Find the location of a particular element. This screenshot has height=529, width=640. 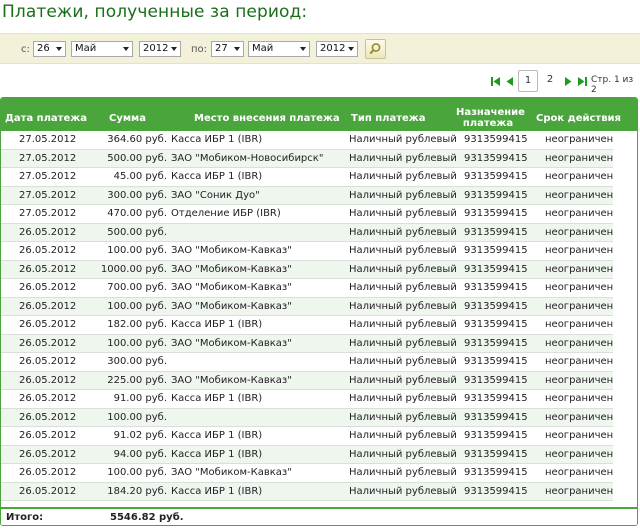

to-day-value: 27 is located at coordinates (221, 48).